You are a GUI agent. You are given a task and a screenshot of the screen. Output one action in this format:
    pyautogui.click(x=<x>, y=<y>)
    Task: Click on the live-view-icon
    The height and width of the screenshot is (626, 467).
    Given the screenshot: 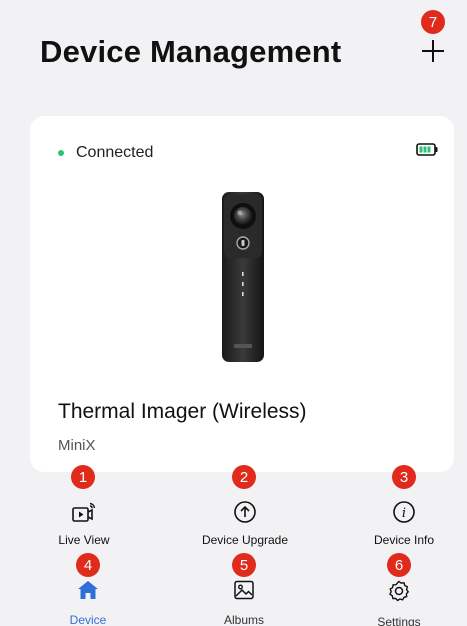 What is the action you would take?
    pyautogui.click(x=84, y=512)
    